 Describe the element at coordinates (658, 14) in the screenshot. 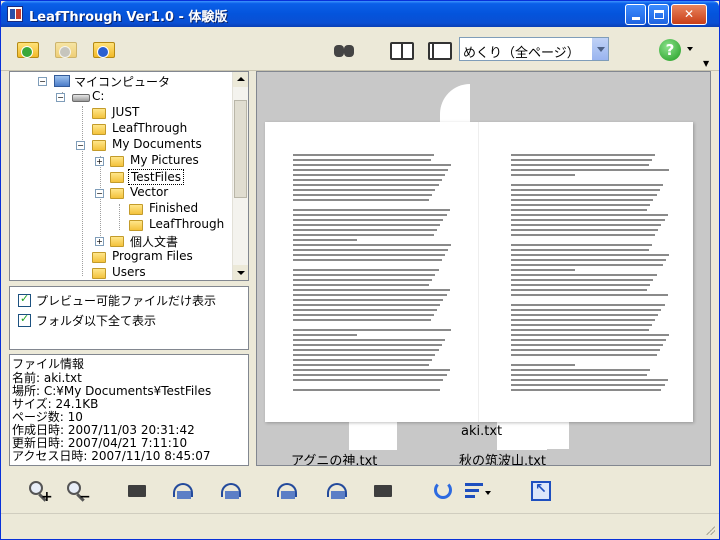

I see `maximize-button` at that location.